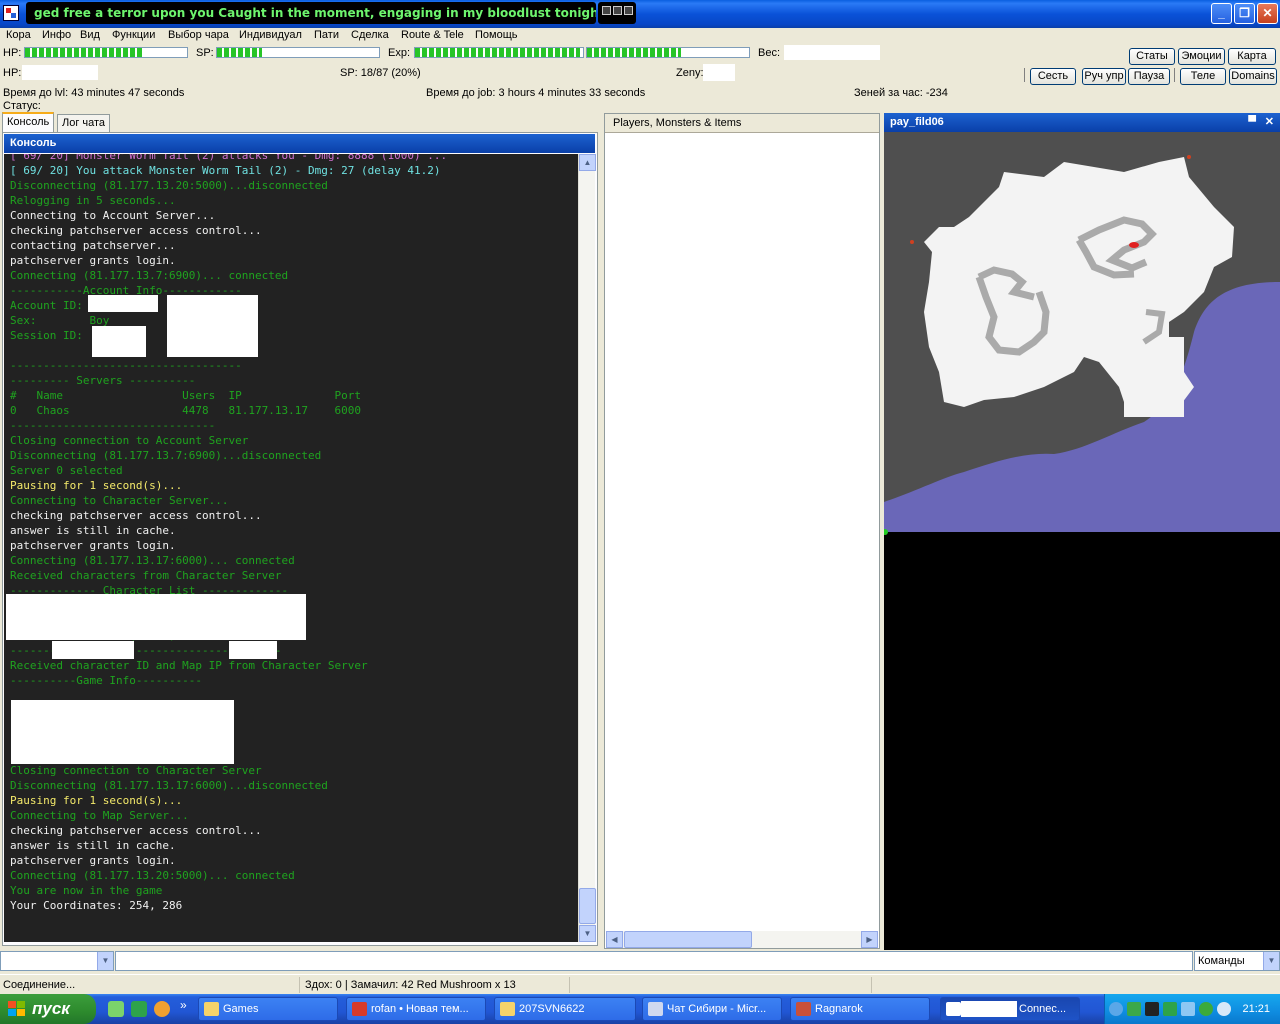  What do you see at coordinates (1244, 13) in the screenshot?
I see `maximize-button: ❐` at bounding box center [1244, 13].